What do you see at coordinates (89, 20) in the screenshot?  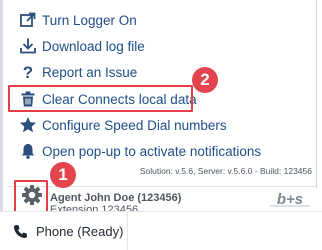 I see `menu-item-label: Turn Logger On` at bounding box center [89, 20].